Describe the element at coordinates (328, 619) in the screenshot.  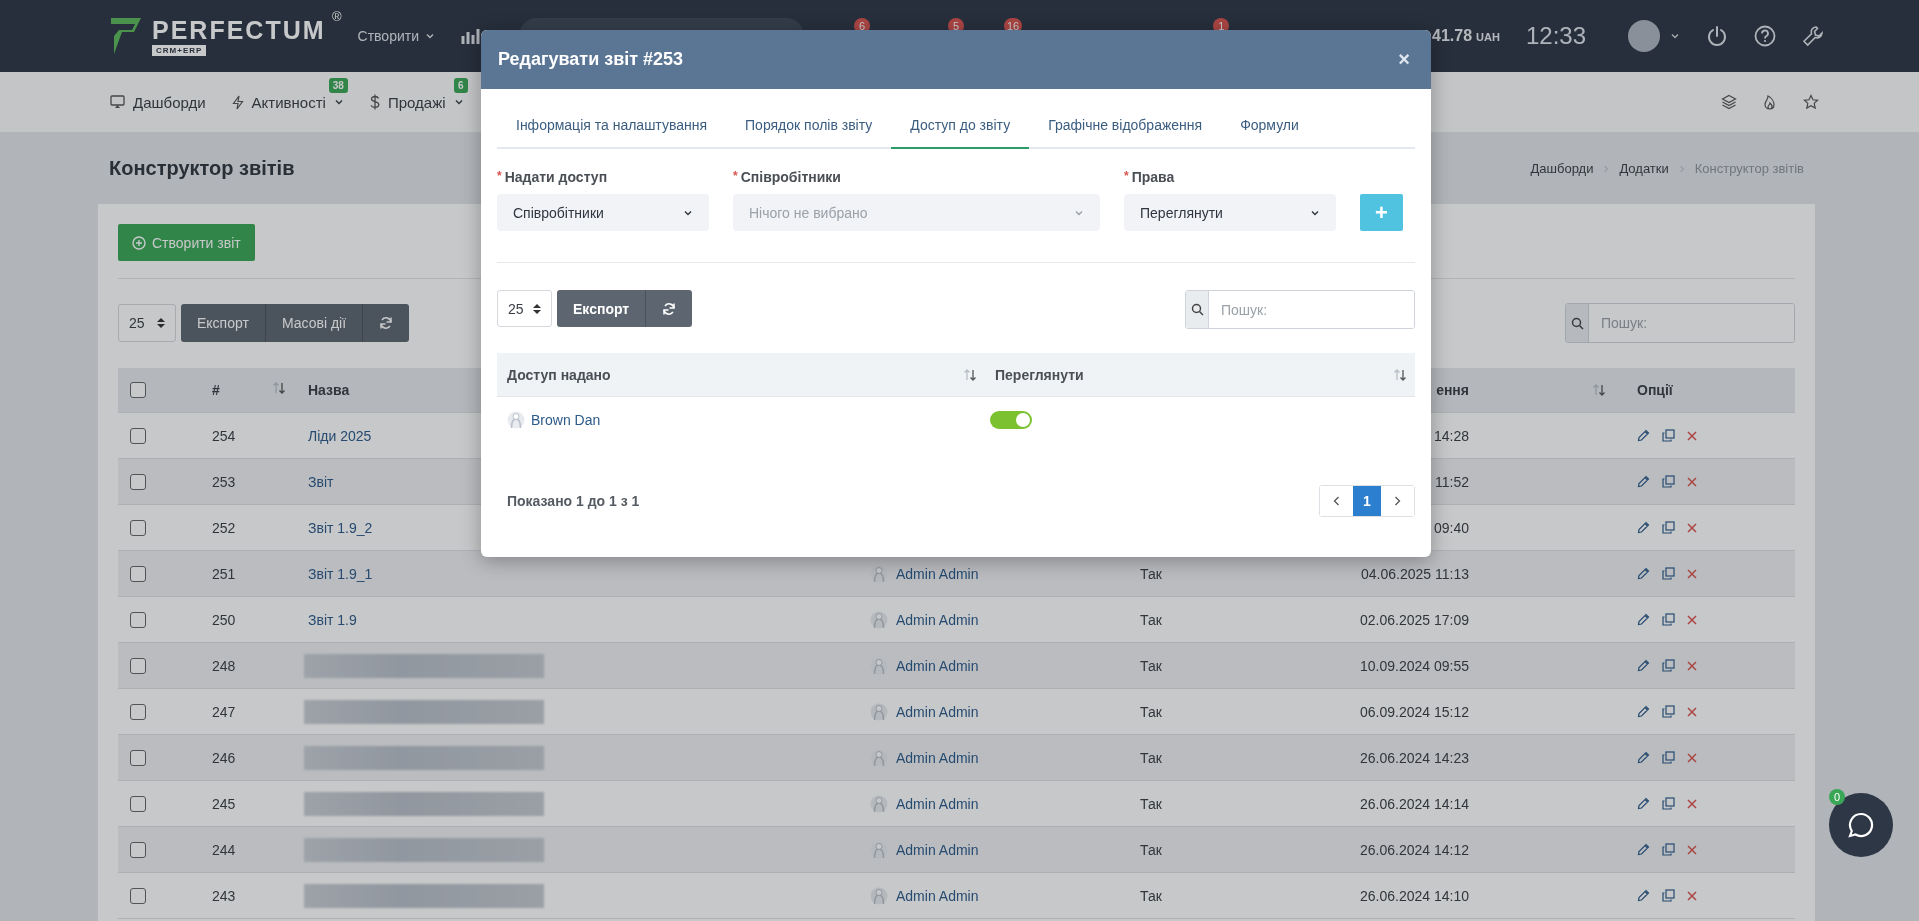
I see `report-link: Звіт 1.9` at that location.